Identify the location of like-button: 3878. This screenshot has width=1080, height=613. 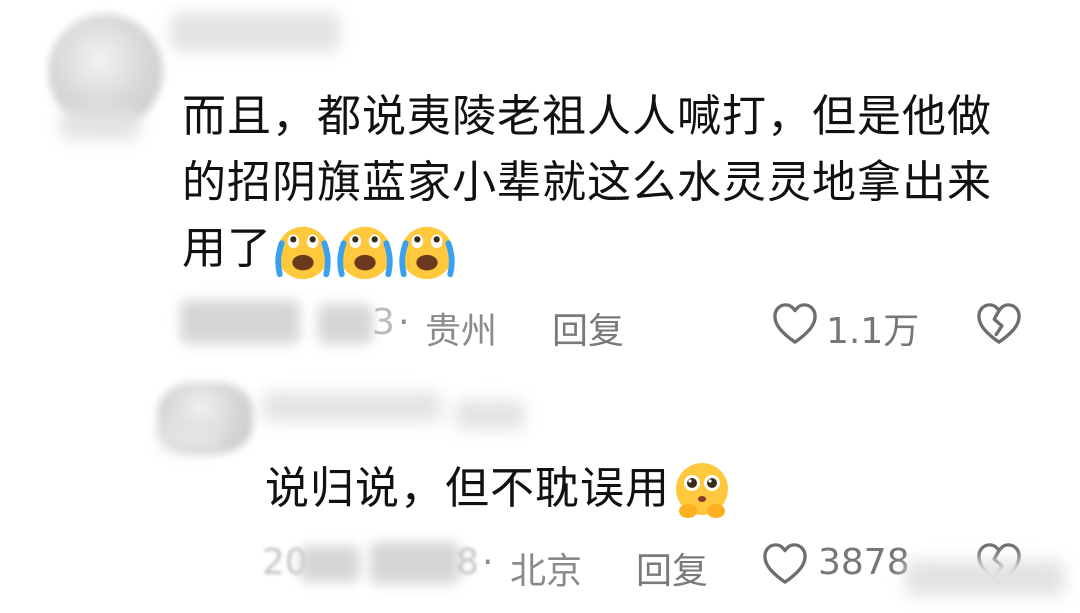
(842, 565).